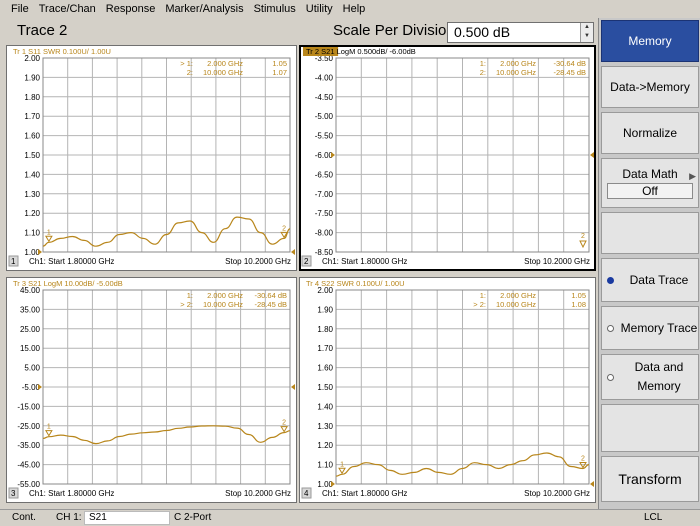 This screenshot has height=526, width=700. Describe the element at coordinates (659, 376) in the screenshot. I see `softkey-data-and-memory-label: Data and Memory` at that location.